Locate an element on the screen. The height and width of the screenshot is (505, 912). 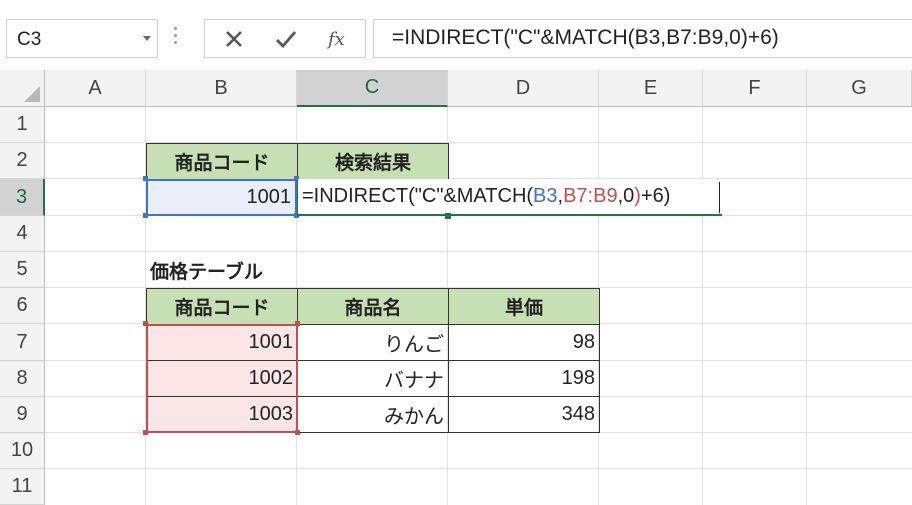
search-code-cell: 1001 is located at coordinates (221, 197).